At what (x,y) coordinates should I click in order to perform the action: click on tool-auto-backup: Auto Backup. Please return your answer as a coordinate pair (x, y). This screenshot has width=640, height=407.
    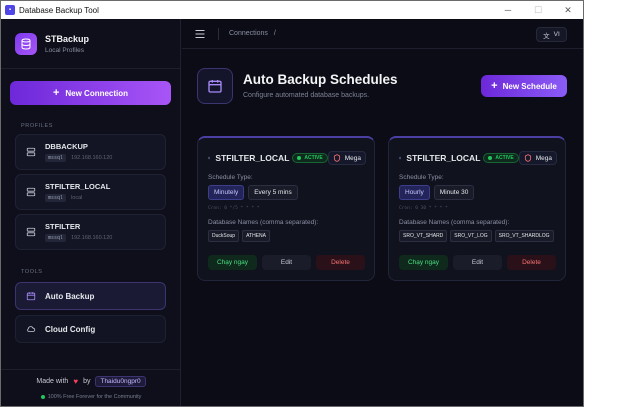
    Looking at the image, I should click on (90, 296).